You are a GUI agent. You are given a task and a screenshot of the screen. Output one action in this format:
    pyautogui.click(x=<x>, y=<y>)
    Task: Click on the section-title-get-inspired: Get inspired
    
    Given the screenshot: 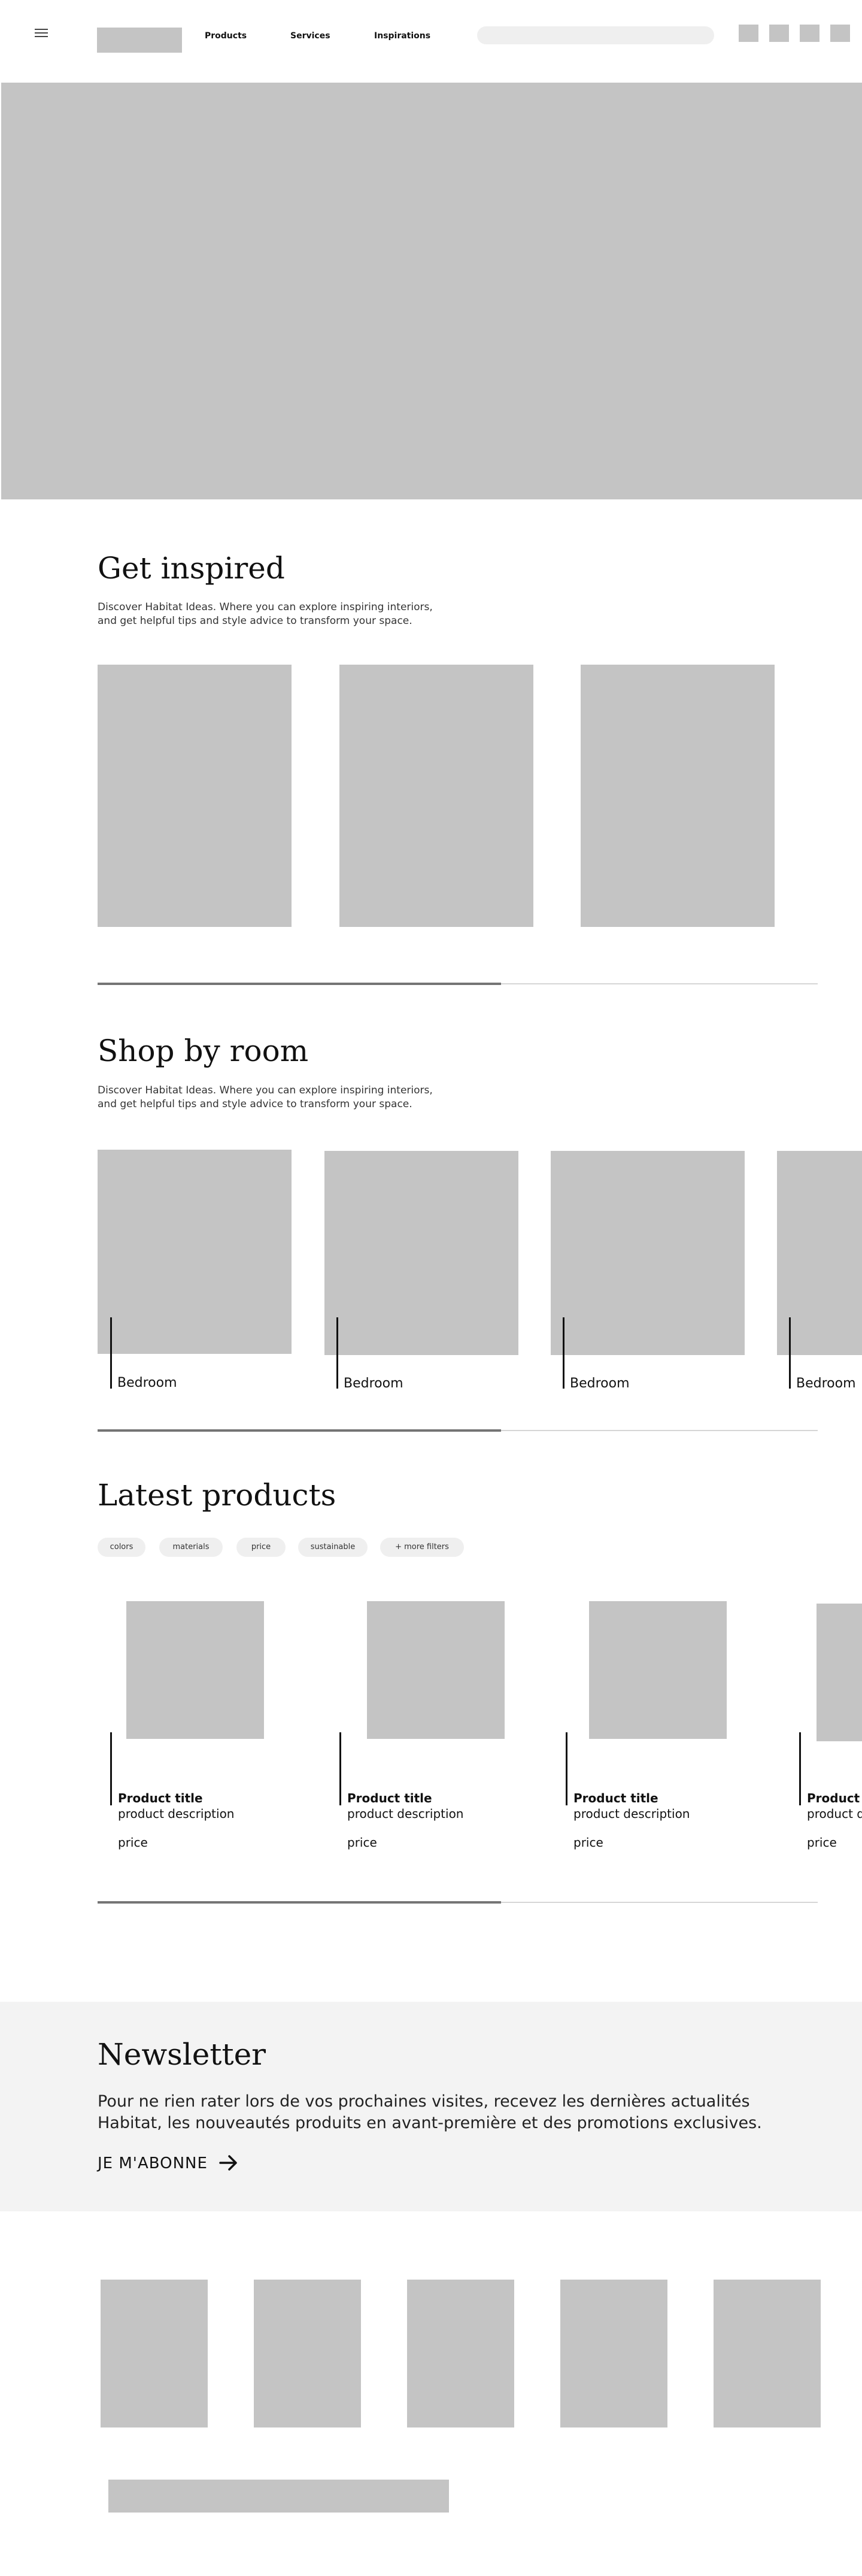 What is the action you would take?
    pyautogui.click(x=191, y=568)
    